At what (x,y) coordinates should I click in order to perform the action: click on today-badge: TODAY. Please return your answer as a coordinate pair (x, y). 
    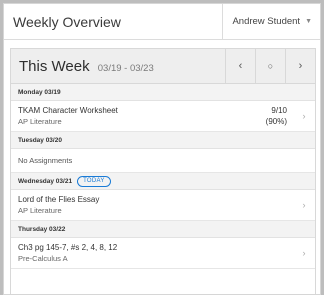
    Looking at the image, I should click on (94, 181).